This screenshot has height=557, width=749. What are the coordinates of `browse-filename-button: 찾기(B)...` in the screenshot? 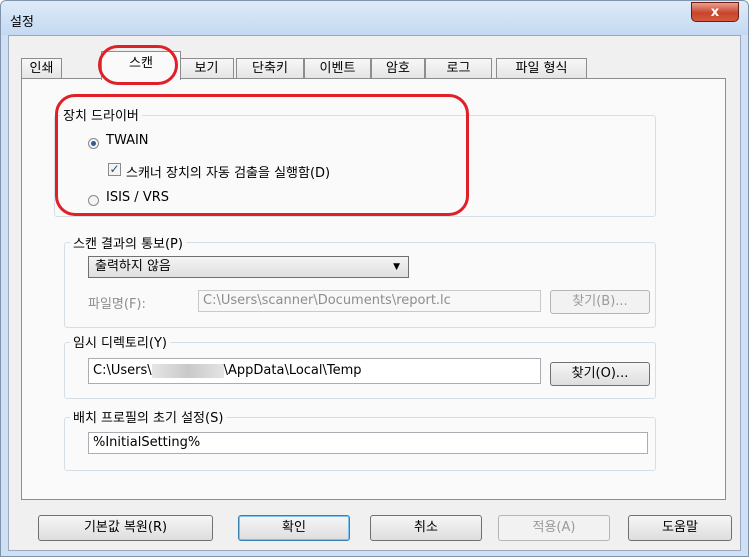 It's located at (600, 302).